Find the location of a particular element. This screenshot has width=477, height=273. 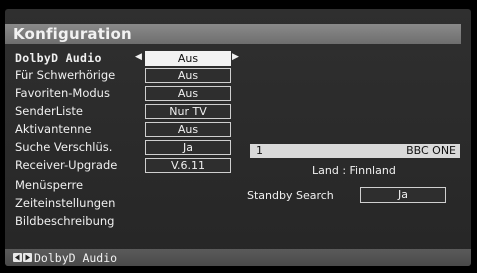

country-label: Land : Finnland is located at coordinates (354, 170).